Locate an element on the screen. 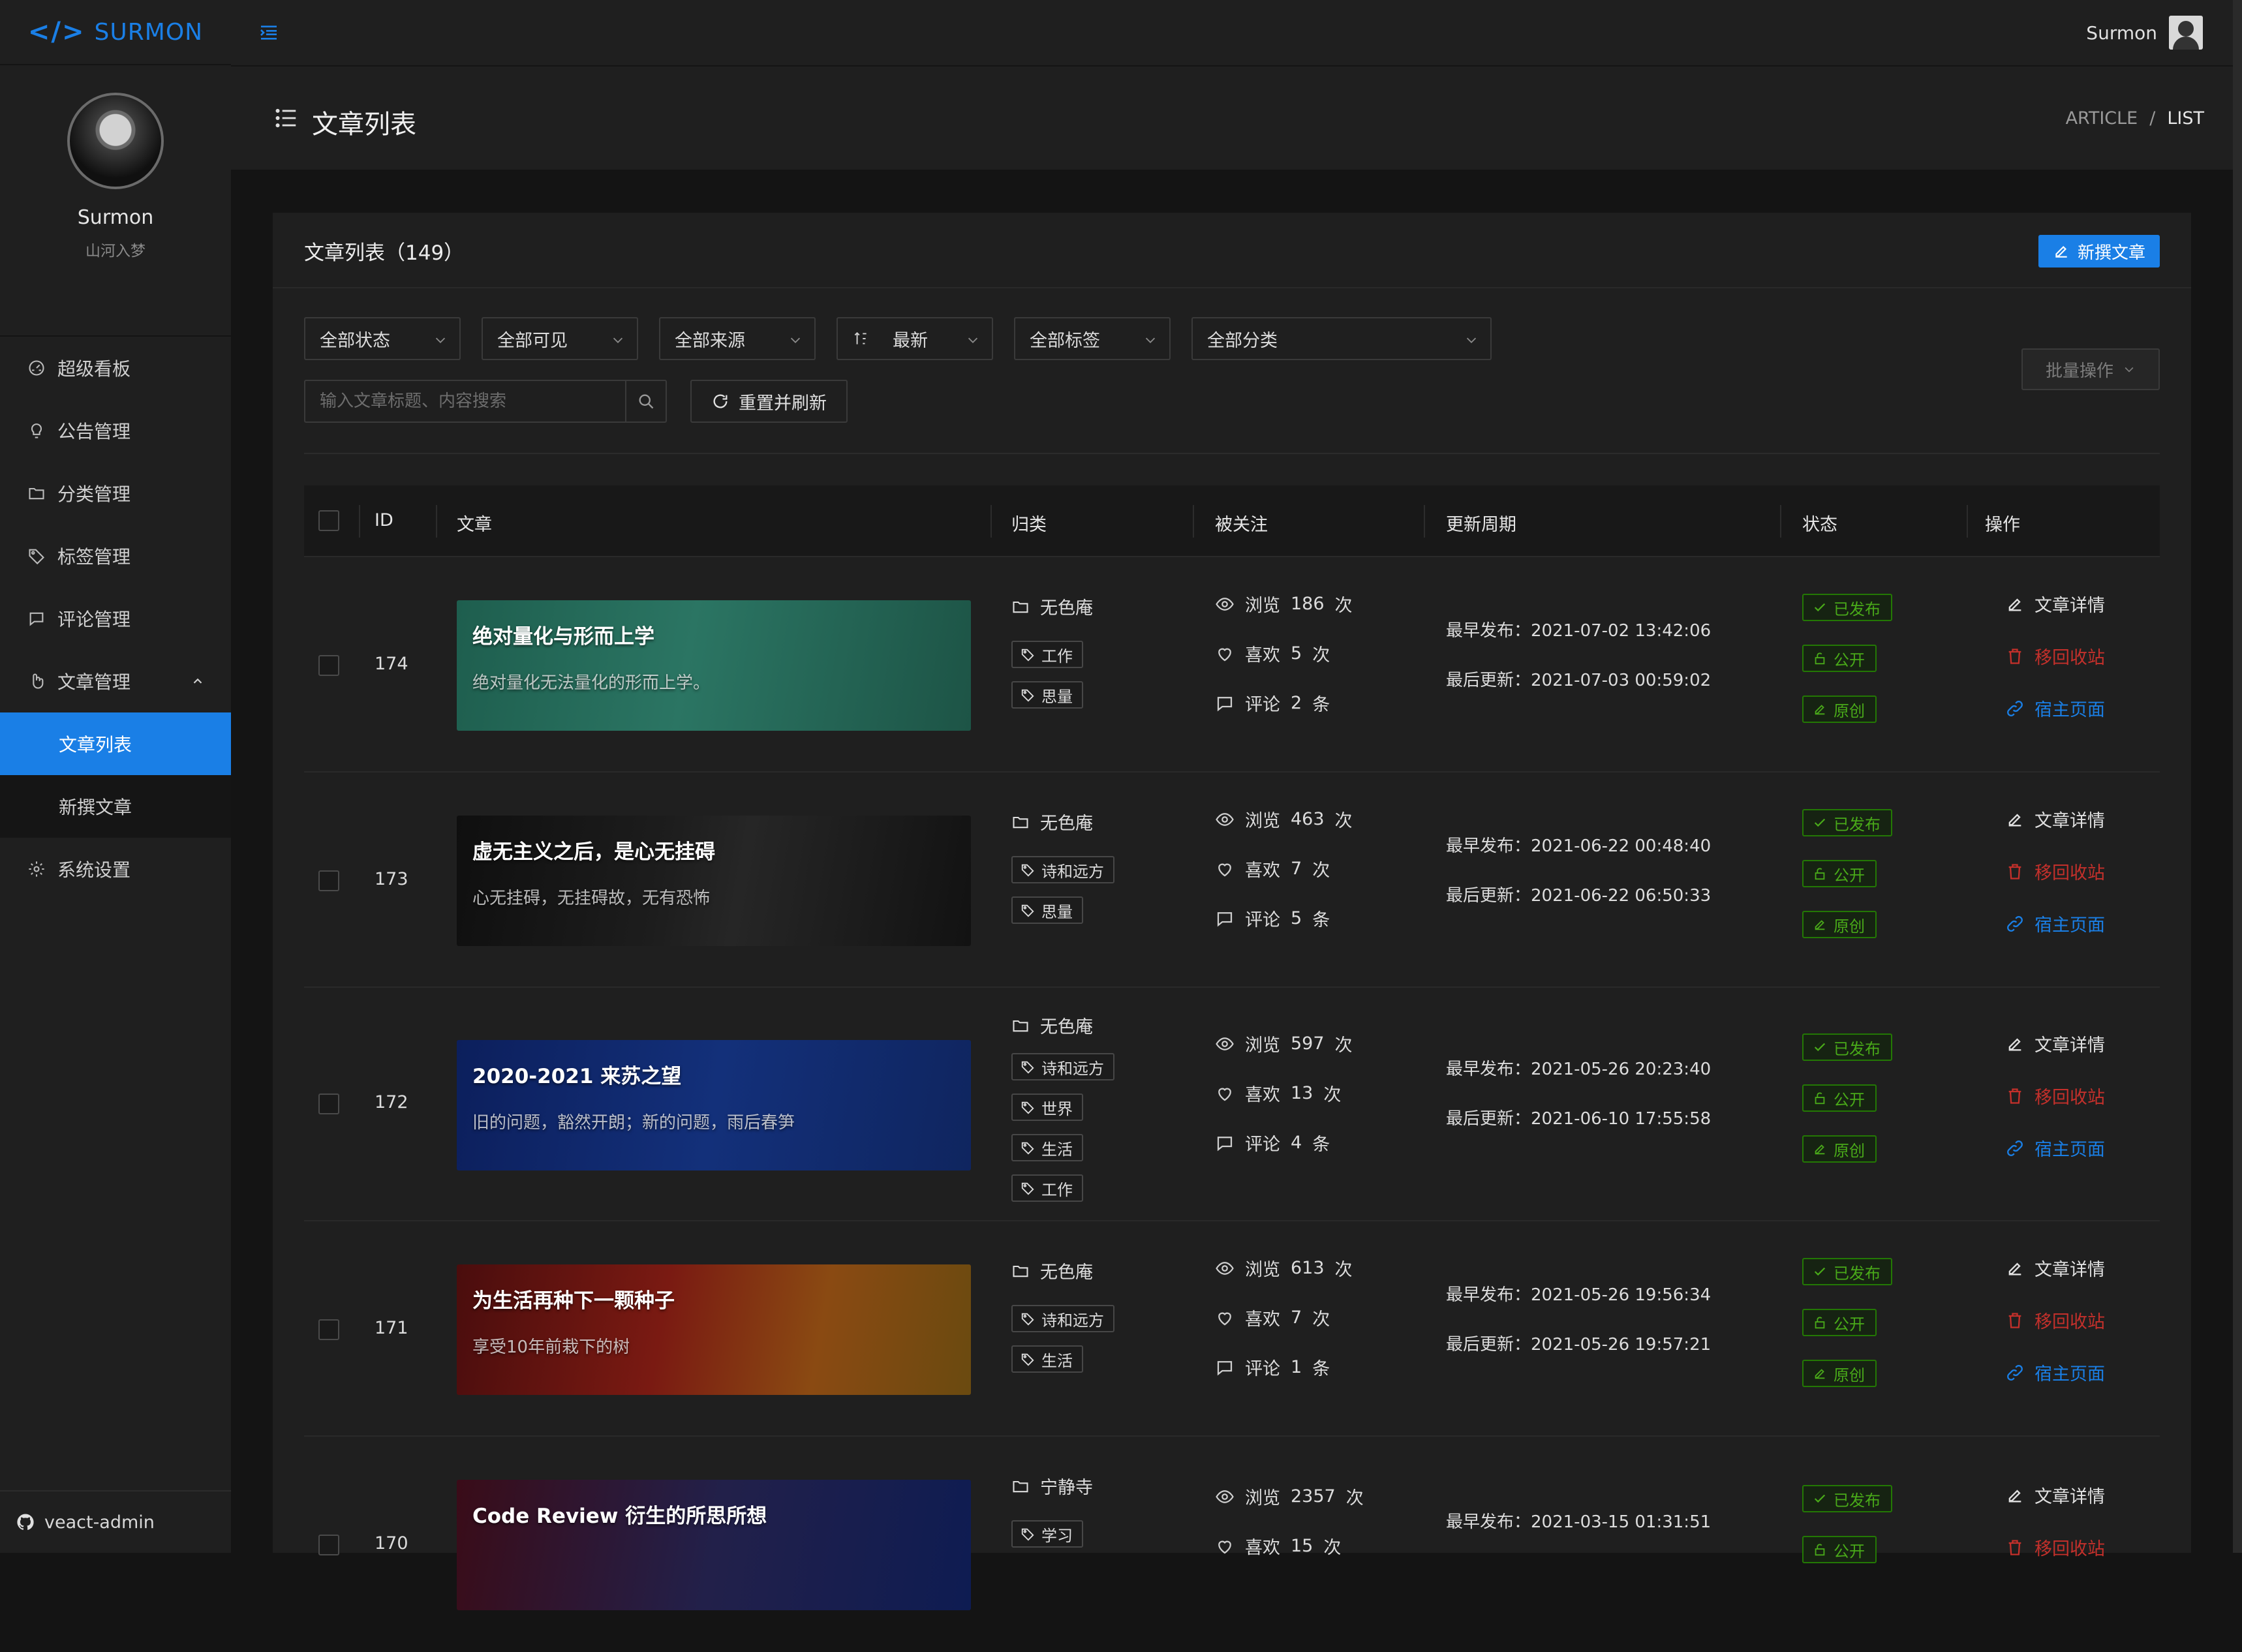 This screenshot has height=1652, width=2242. page-title: 文章列表 is located at coordinates (364, 125).